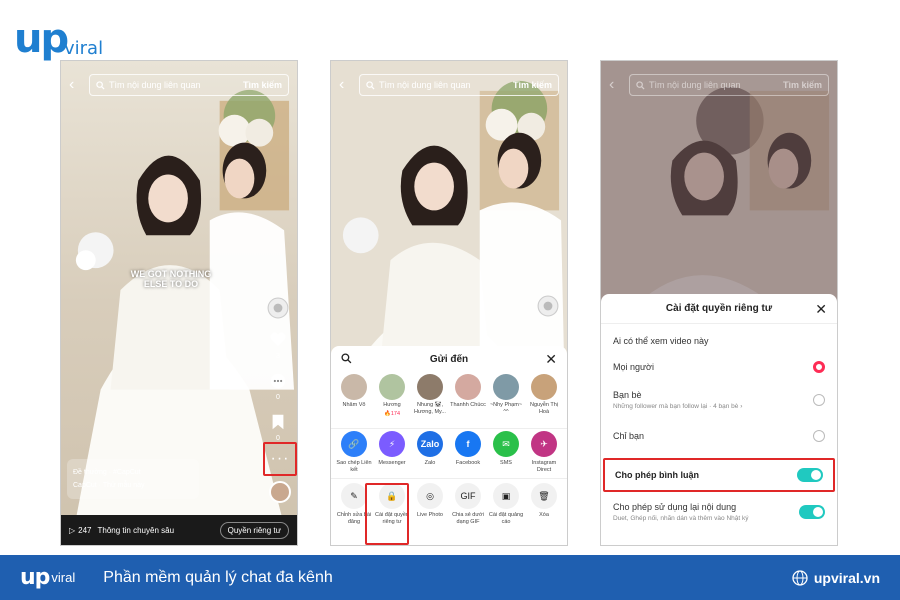  What do you see at coordinates (506, 504) in the screenshot?
I see `share-action-item: ▣ Cài đặt quảng cáo` at bounding box center [506, 504].